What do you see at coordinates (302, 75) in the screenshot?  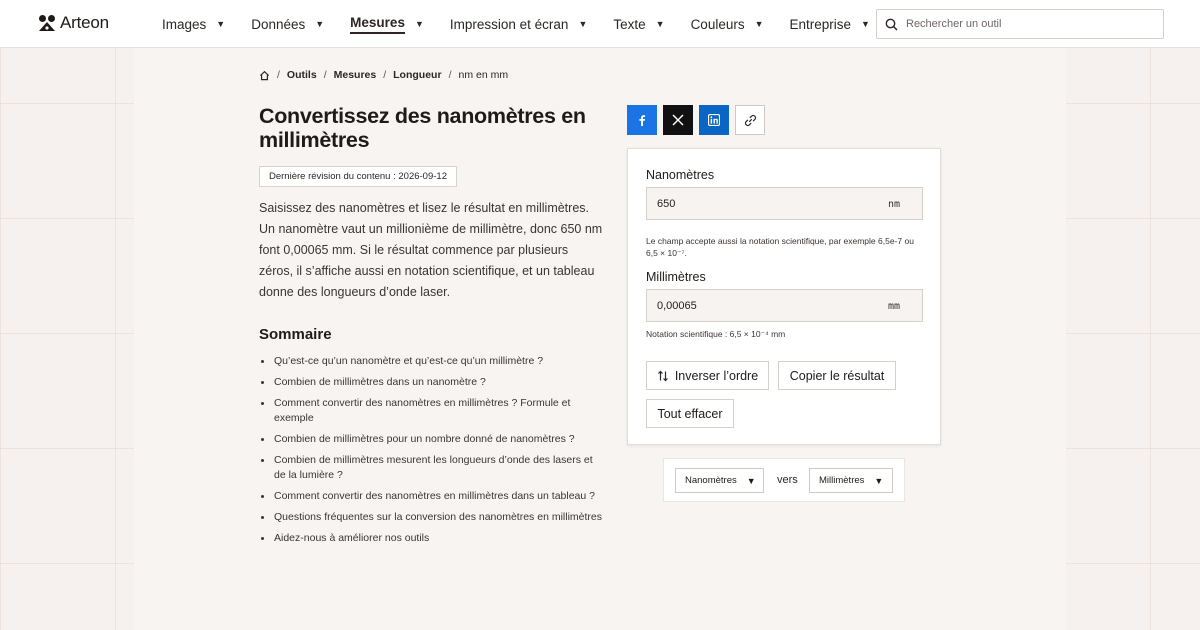 I see `breadcrumb-link-outils: Outils` at bounding box center [302, 75].